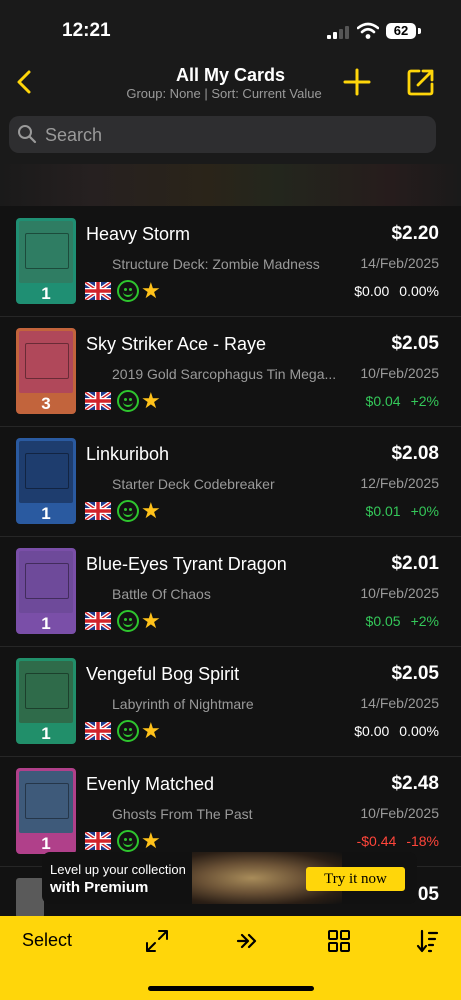 The image size is (461, 1000). What do you see at coordinates (231, 988) in the screenshot?
I see `home-indicator` at bounding box center [231, 988].